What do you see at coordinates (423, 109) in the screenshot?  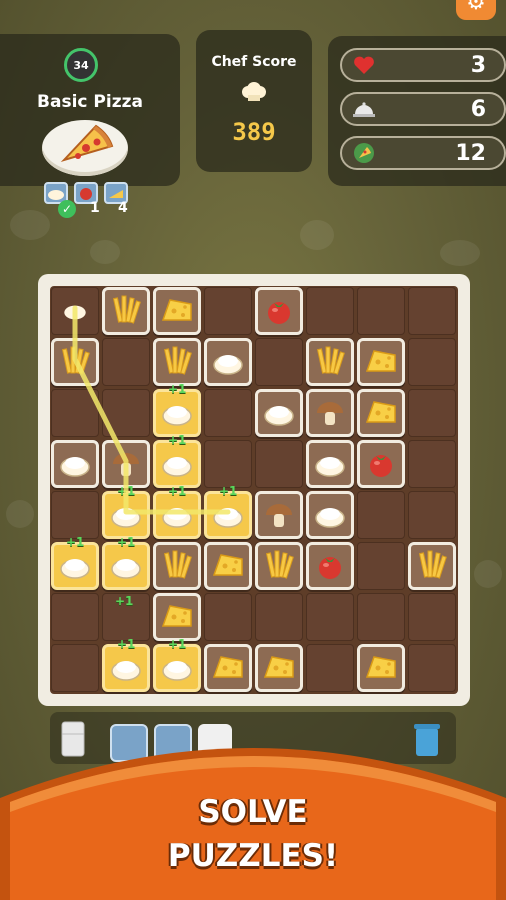 I see `orders-stat: 6` at bounding box center [423, 109].